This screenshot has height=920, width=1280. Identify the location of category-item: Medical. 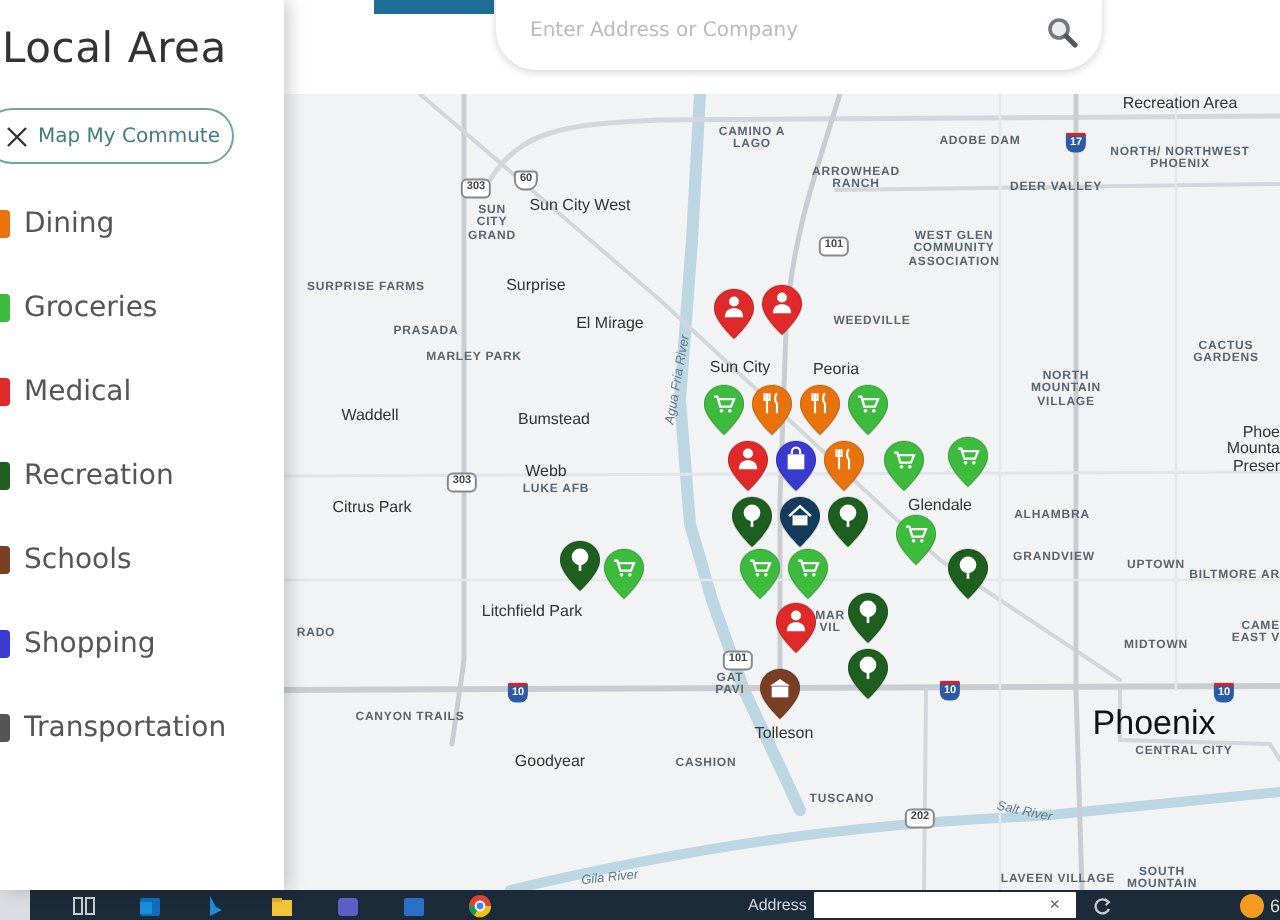
(78, 392).